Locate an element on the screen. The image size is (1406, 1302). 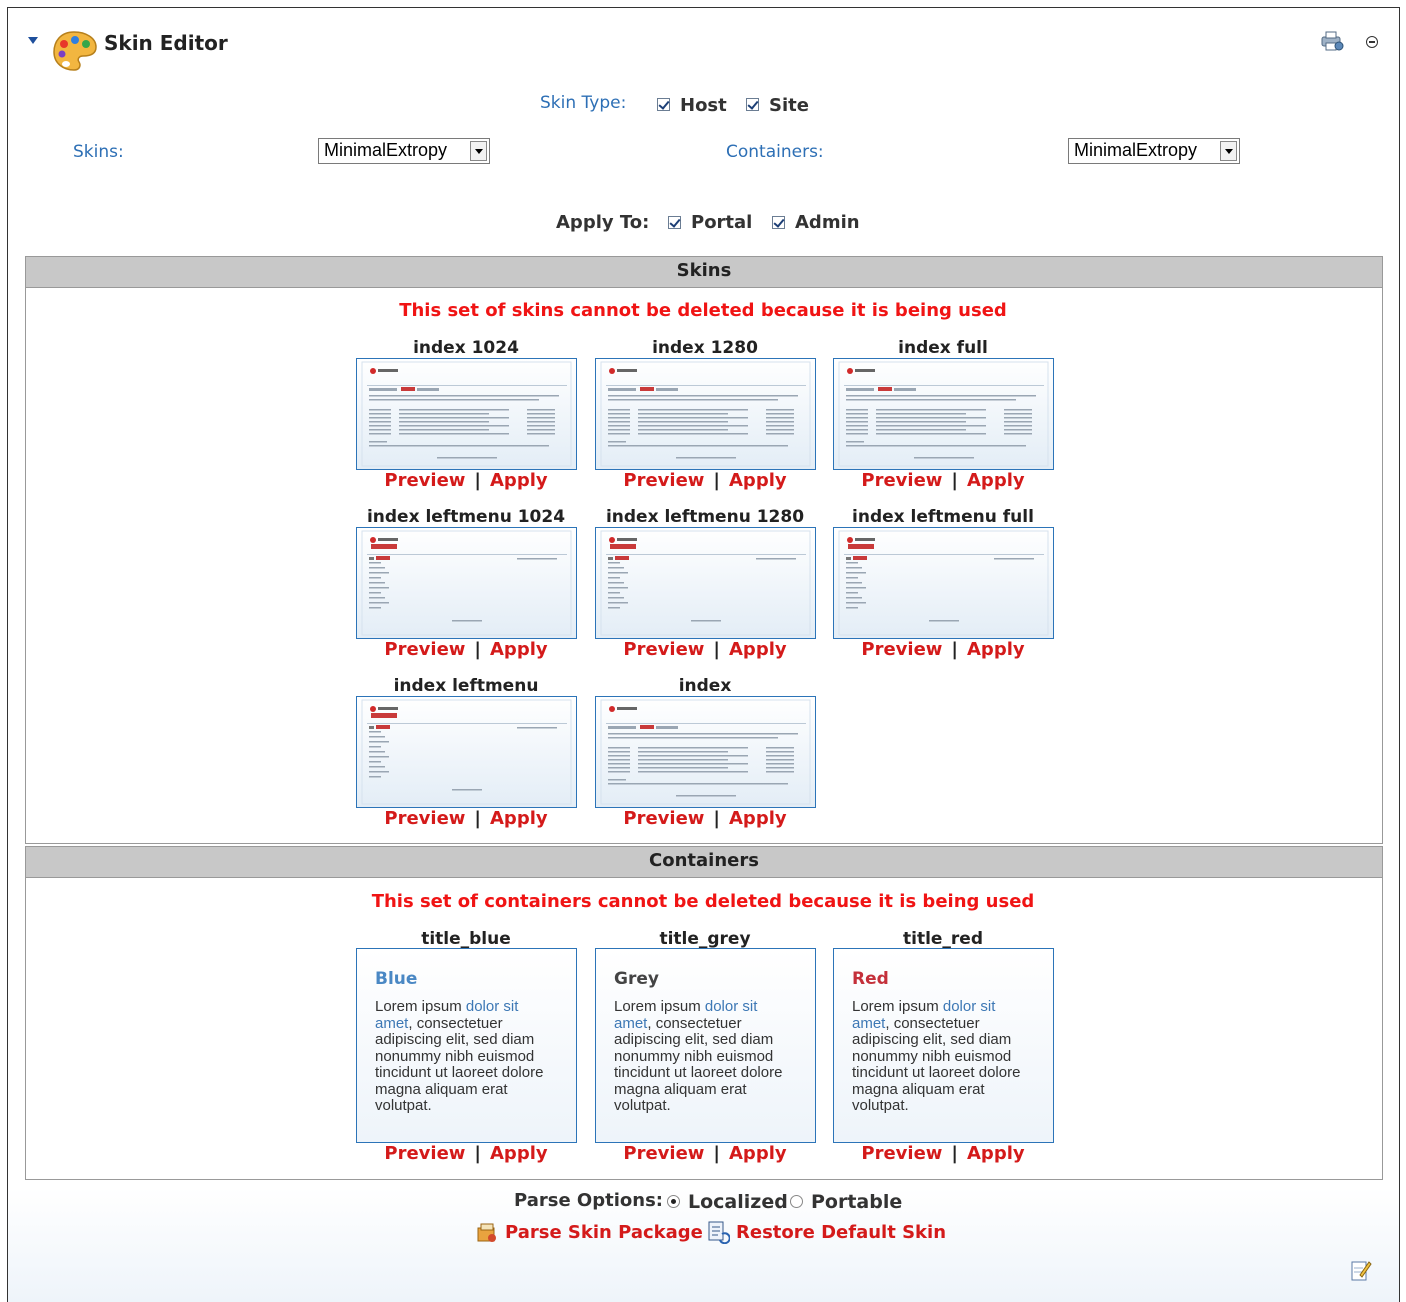
skin-name: index is located at coordinates (705, 686).